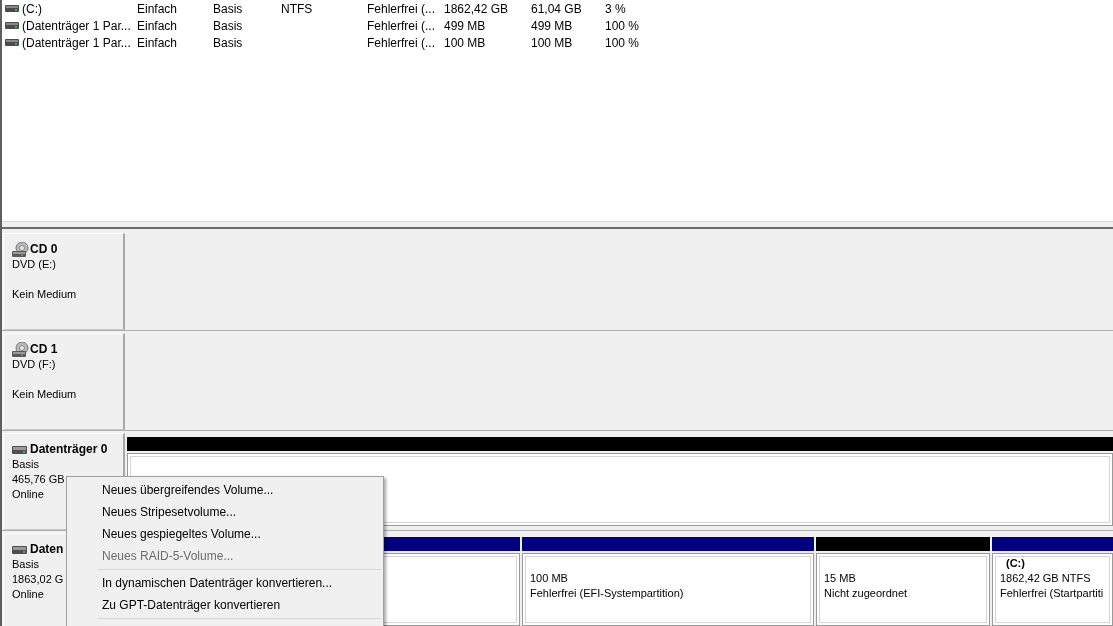  I want to click on table-cell: 61,04 GB, so click(556, 8).